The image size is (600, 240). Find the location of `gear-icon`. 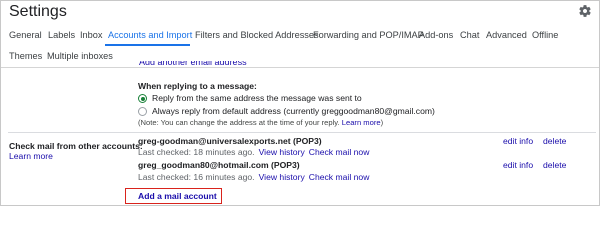

gear-icon is located at coordinates (585, 11).